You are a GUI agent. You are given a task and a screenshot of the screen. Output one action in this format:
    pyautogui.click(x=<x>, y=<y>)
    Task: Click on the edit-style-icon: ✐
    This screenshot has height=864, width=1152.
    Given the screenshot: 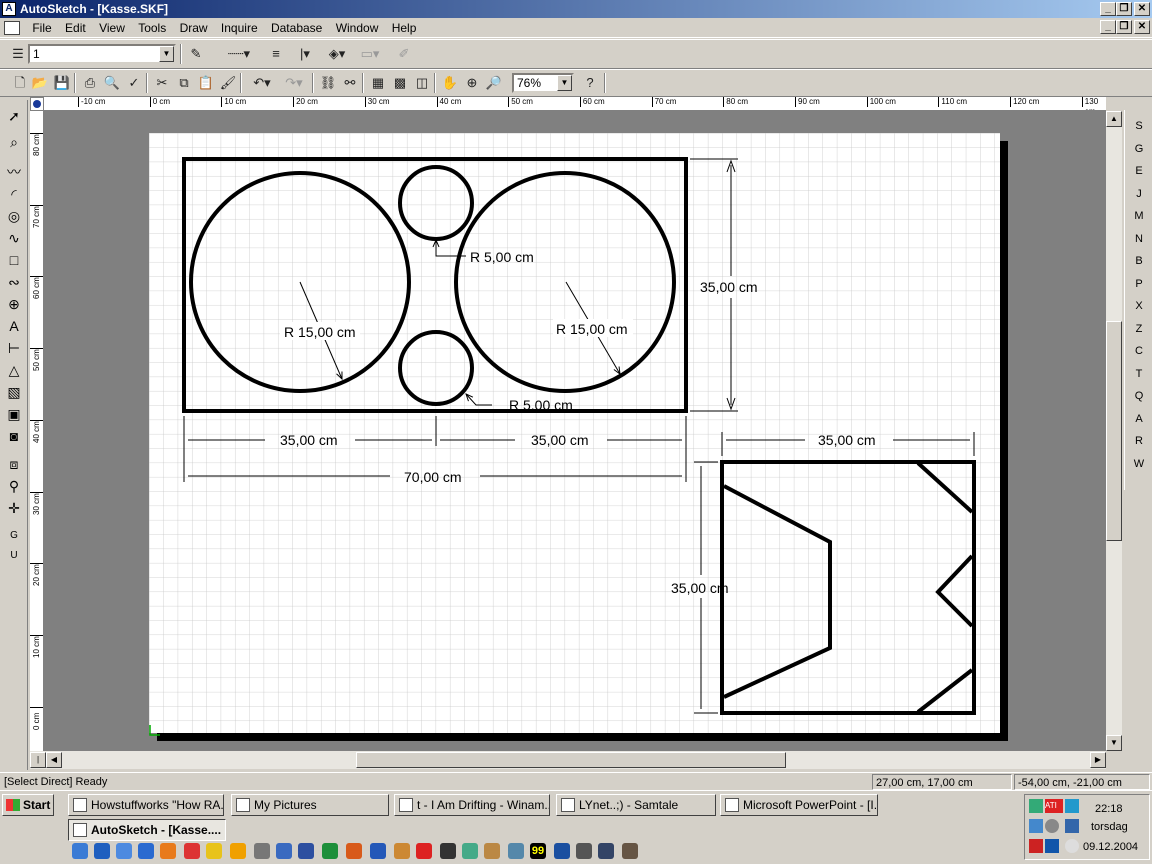 What is the action you would take?
    pyautogui.click(x=404, y=54)
    